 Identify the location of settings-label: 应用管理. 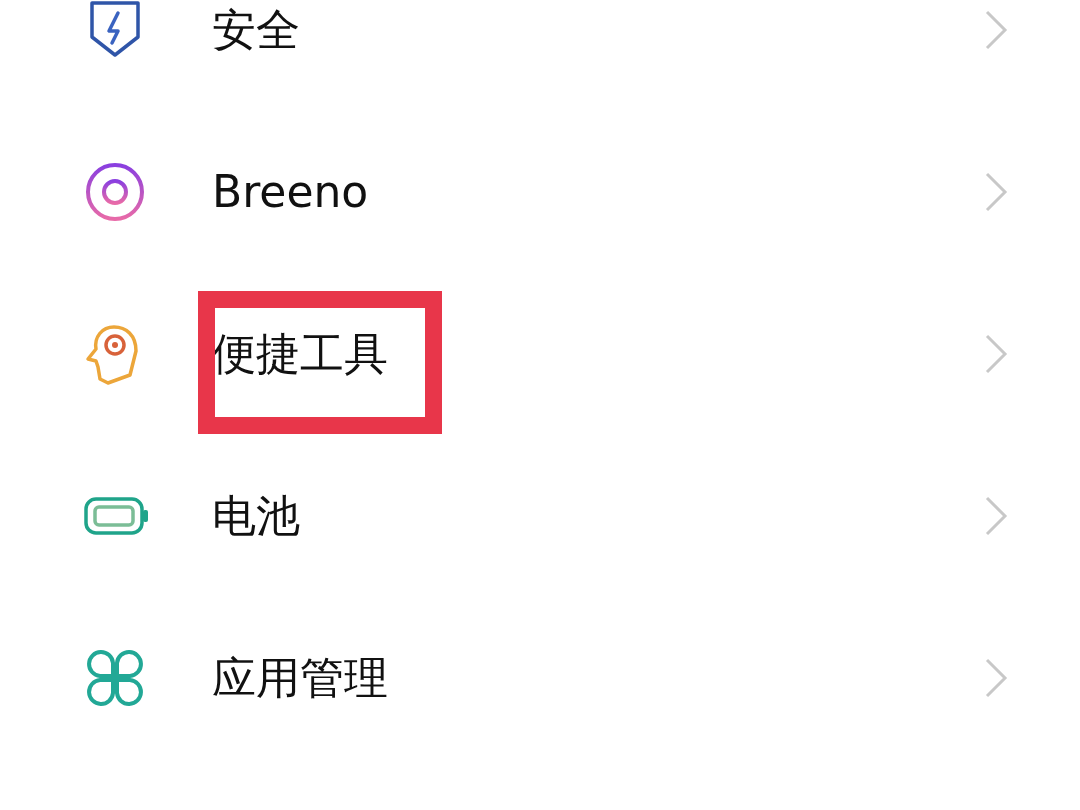
(300, 678).